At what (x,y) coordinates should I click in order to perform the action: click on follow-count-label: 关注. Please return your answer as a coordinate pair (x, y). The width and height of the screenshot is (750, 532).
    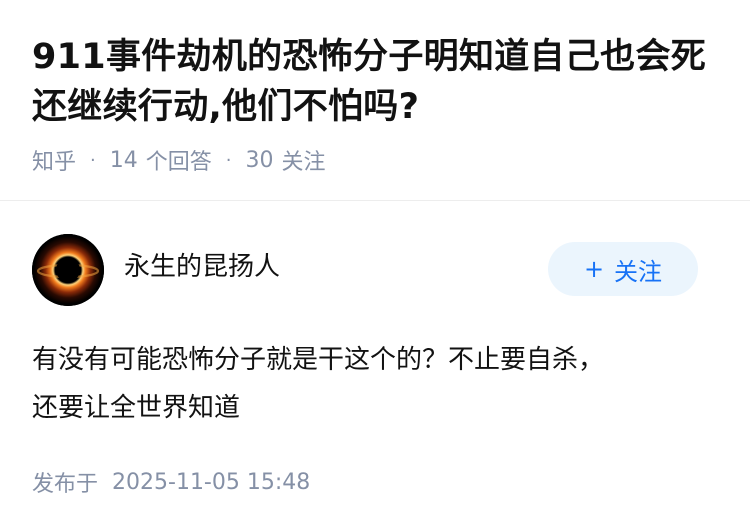
    Looking at the image, I should click on (303, 162).